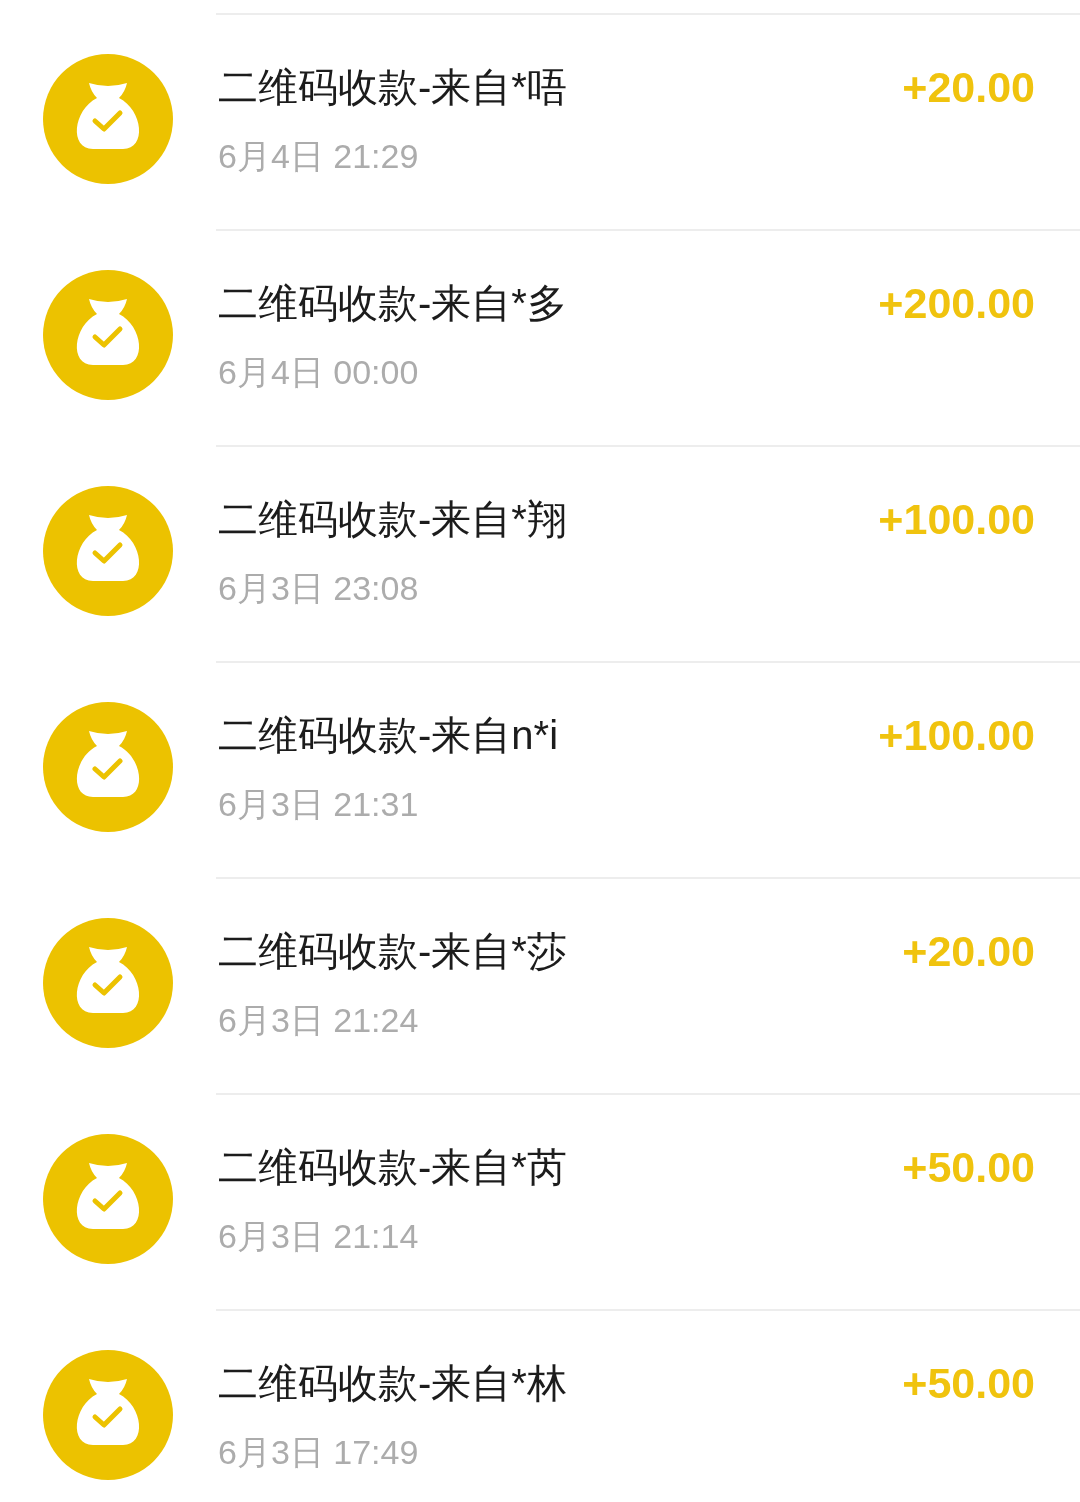  What do you see at coordinates (392, 519) in the screenshot?
I see `transaction-title: 二维码收款-来自*翔` at bounding box center [392, 519].